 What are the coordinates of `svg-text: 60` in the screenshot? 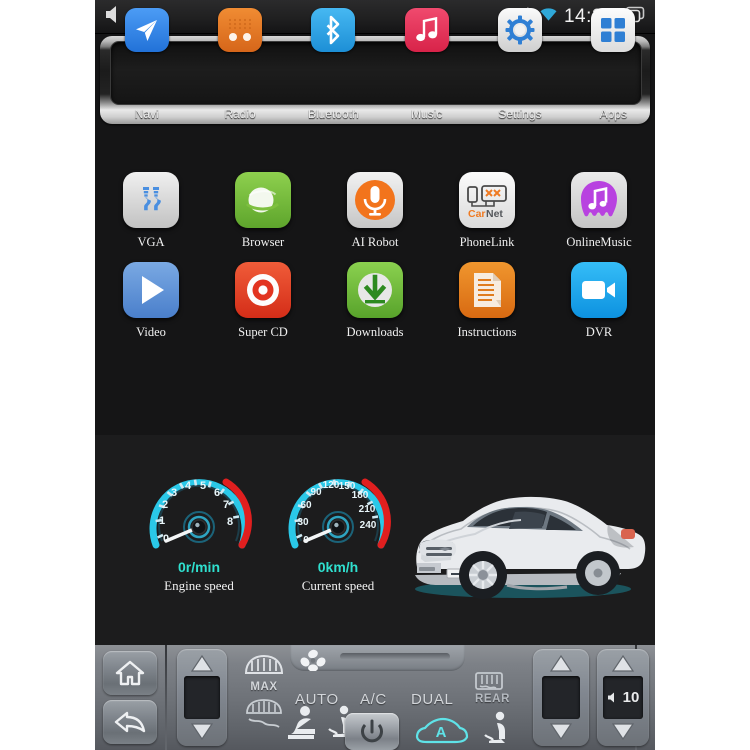 It's located at (306, 505).